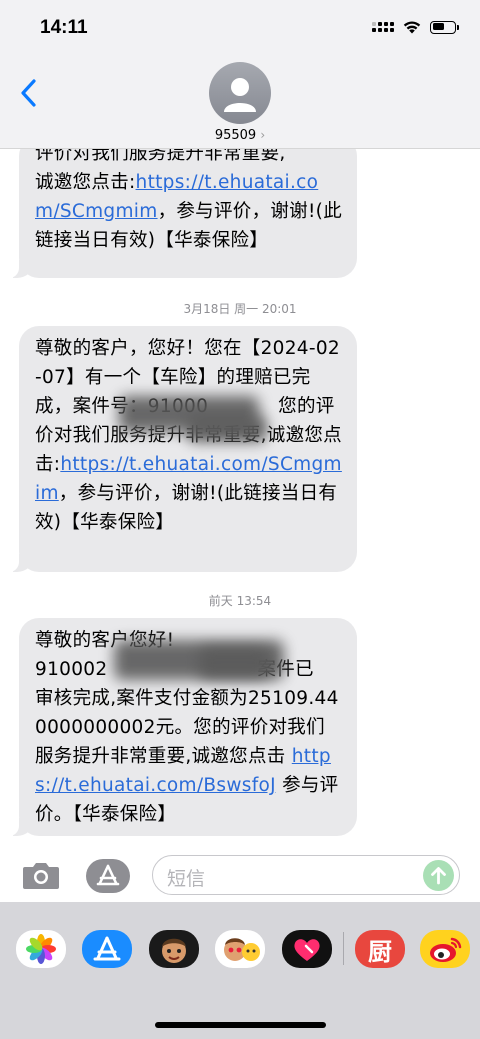 The width and height of the screenshot is (480, 1039). What do you see at coordinates (306, 875) in the screenshot?
I see `message-input: 短信` at bounding box center [306, 875].